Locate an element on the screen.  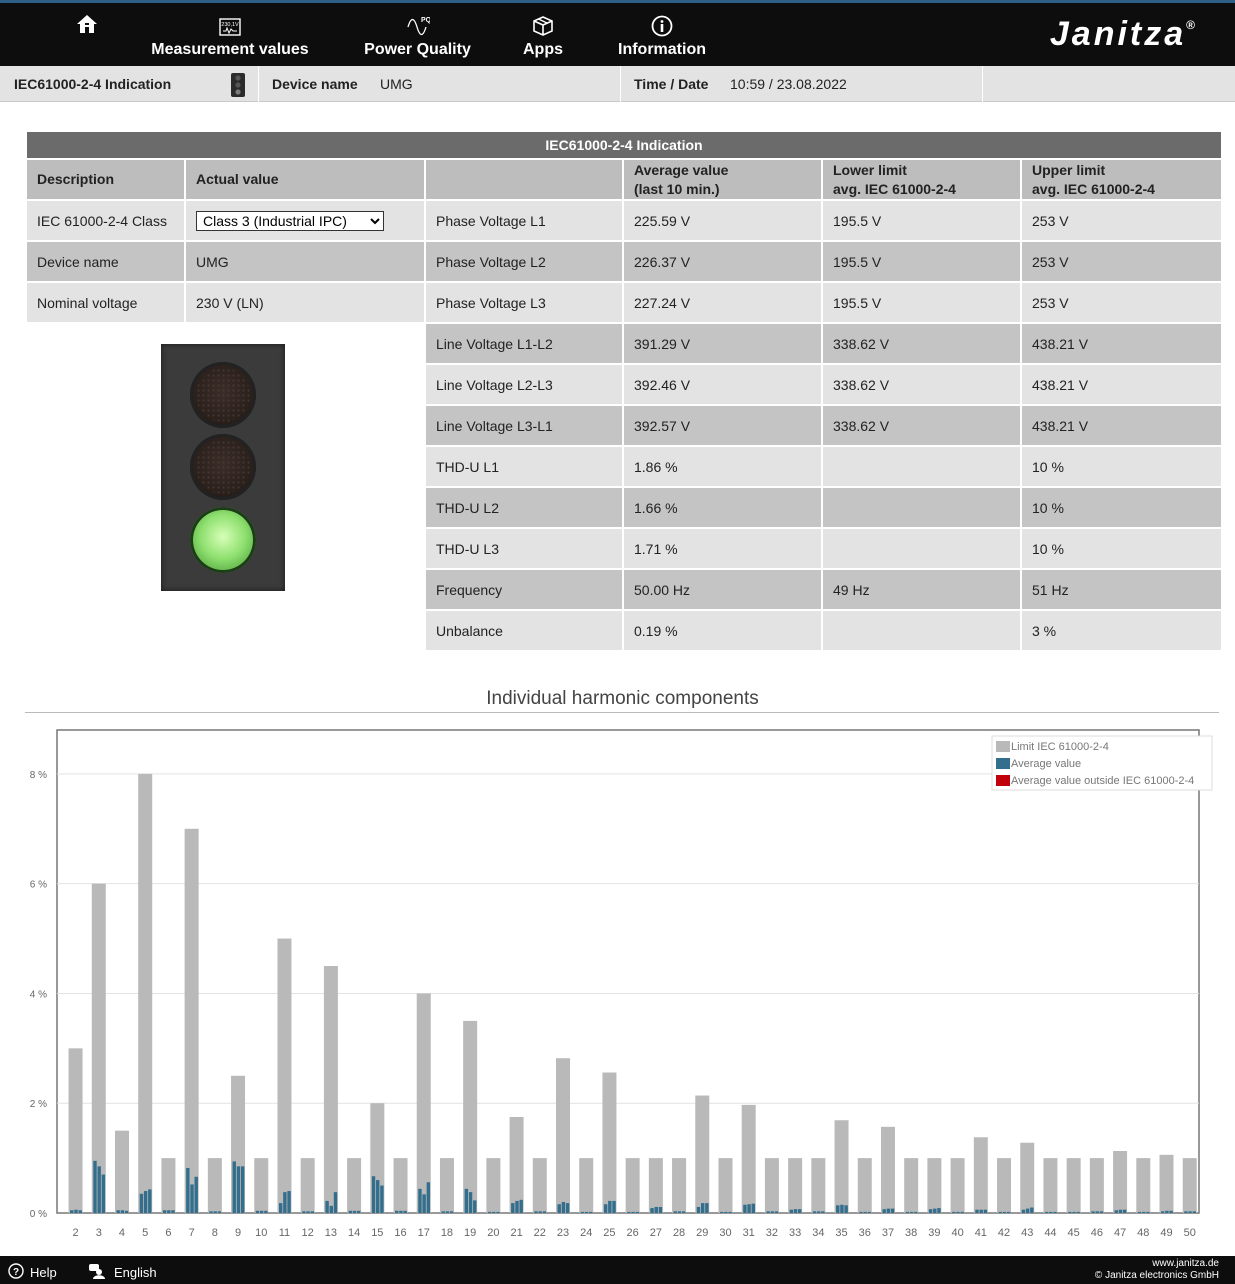
home-button is located at coordinates (87, 34).